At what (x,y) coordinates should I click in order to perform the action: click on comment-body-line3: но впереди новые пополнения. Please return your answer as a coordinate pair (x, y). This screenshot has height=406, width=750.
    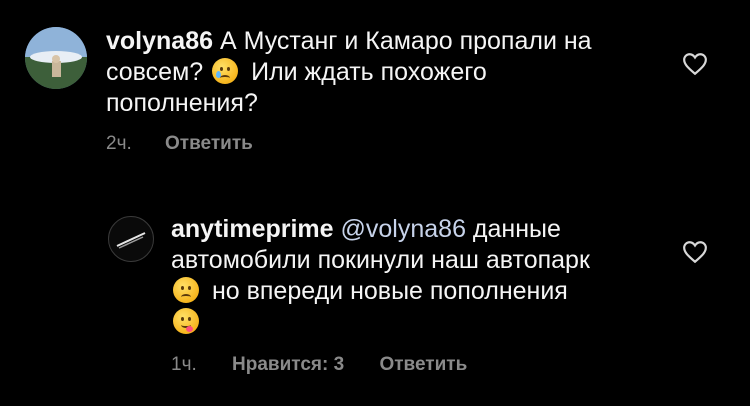
    Looking at the image, I should click on (389, 291).